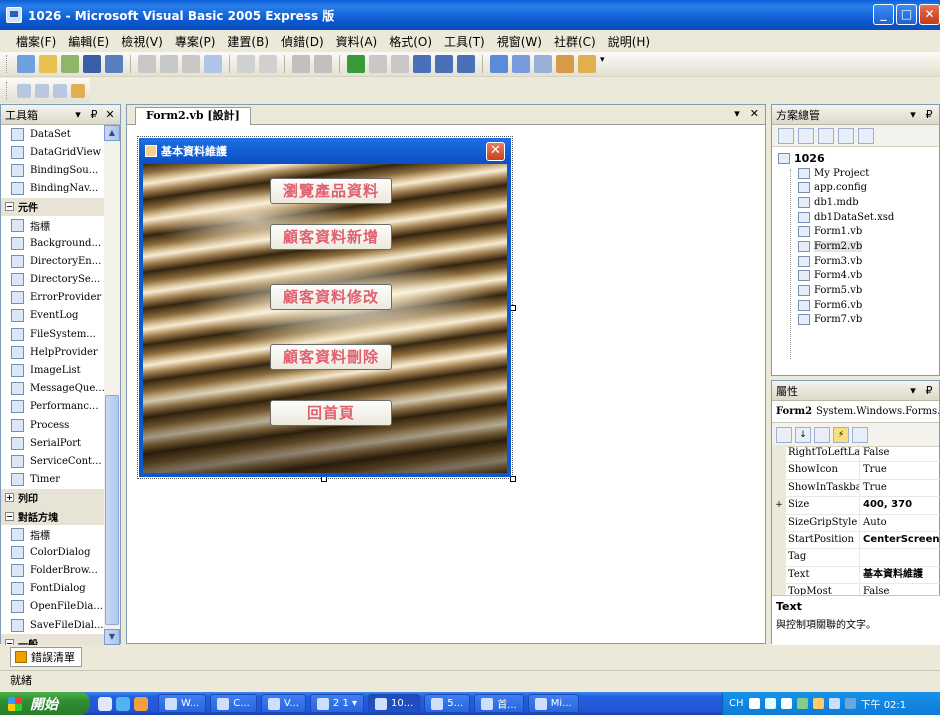  What do you see at coordinates (78, 114) in the screenshot?
I see `toolbox-dropdown-icon: ▾` at bounding box center [78, 114].